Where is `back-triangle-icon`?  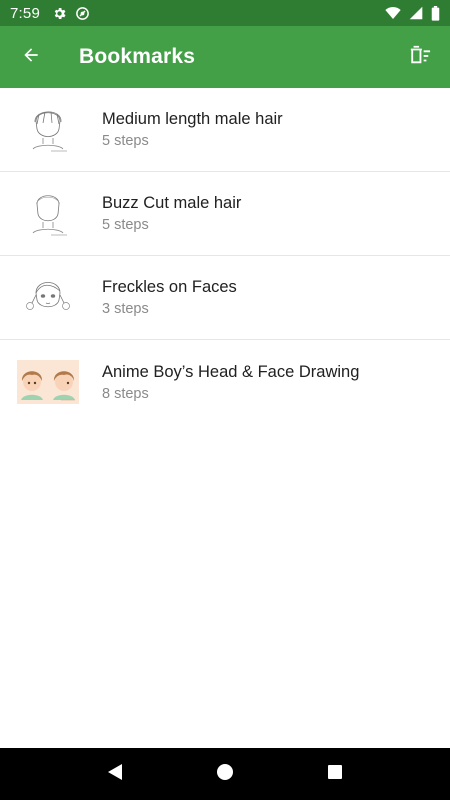
back-triangle-icon is located at coordinates (115, 774).